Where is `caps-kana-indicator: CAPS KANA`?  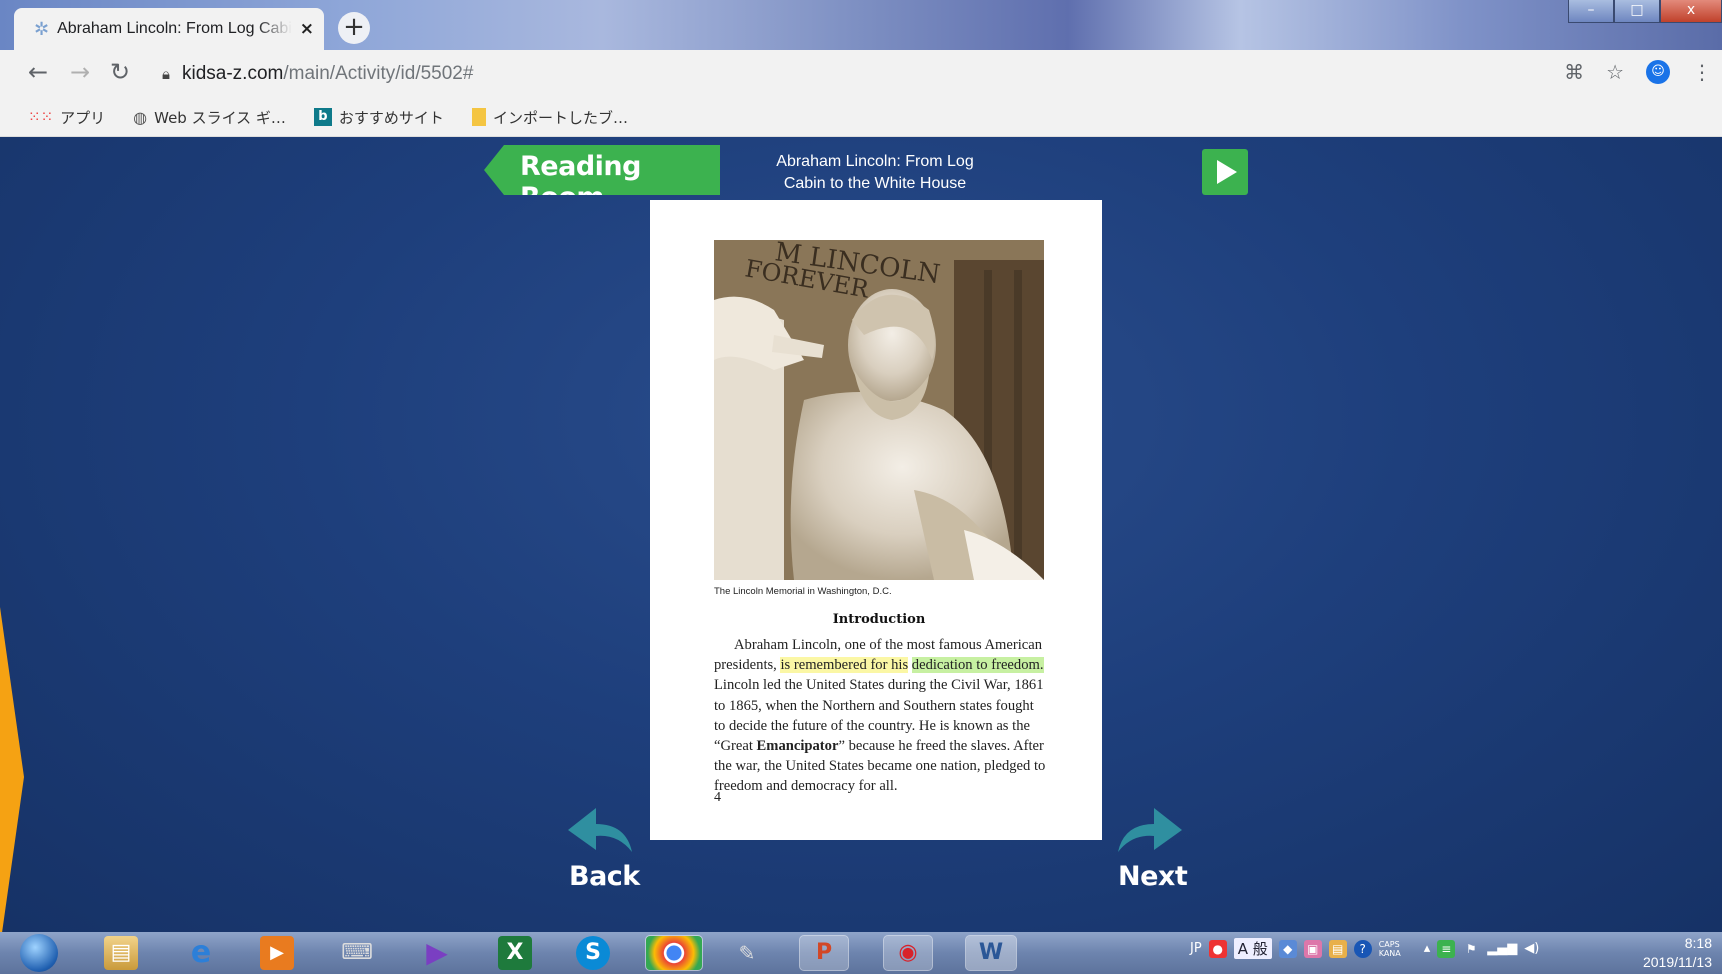 caps-kana-indicator: CAPS KANA is located at coordinates (1389, 948).